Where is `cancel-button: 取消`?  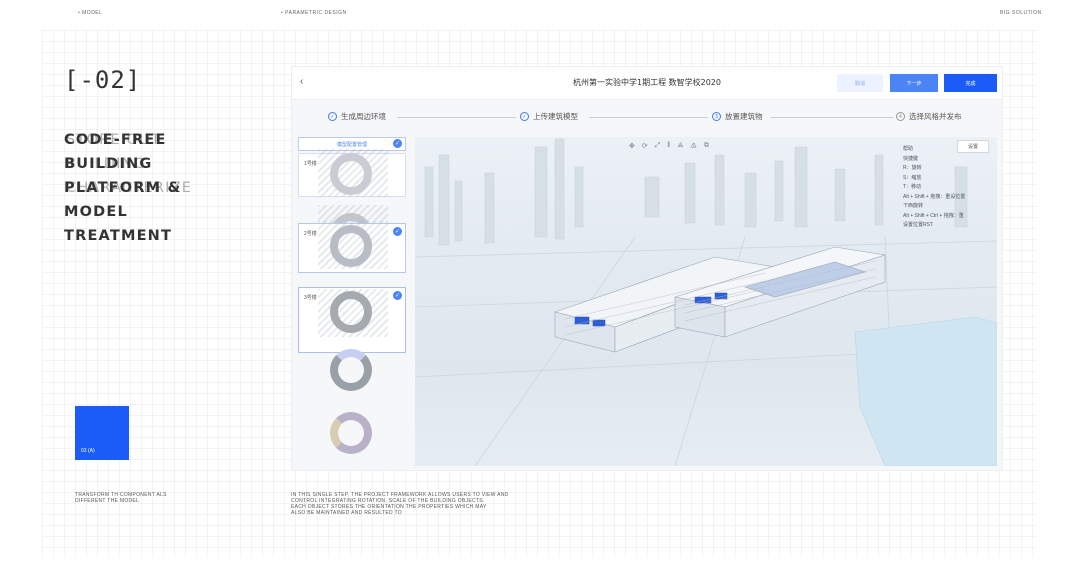 cancel-button: 取消 is located at coordinates (860, 83).